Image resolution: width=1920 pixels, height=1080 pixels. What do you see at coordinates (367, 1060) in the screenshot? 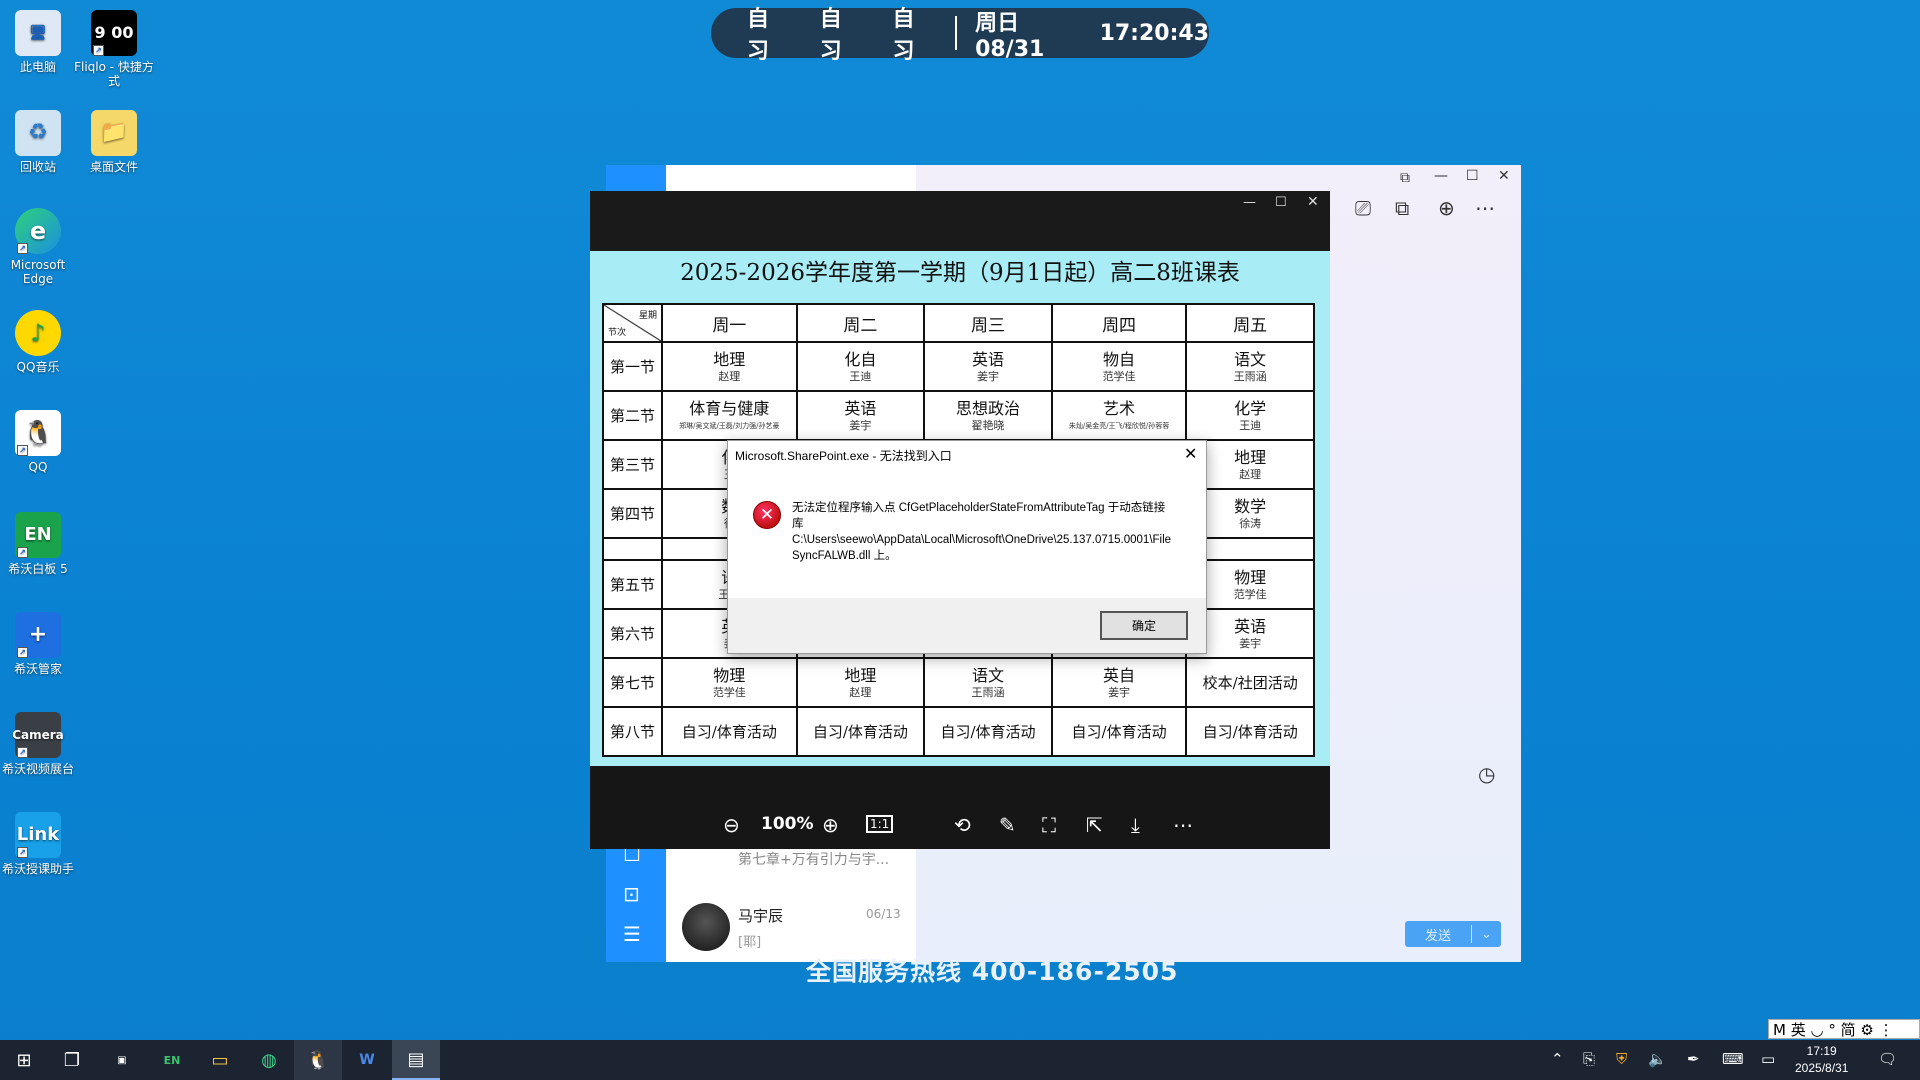
I see `word-taskbar-icon: W` at bounding box center [367, 1060].